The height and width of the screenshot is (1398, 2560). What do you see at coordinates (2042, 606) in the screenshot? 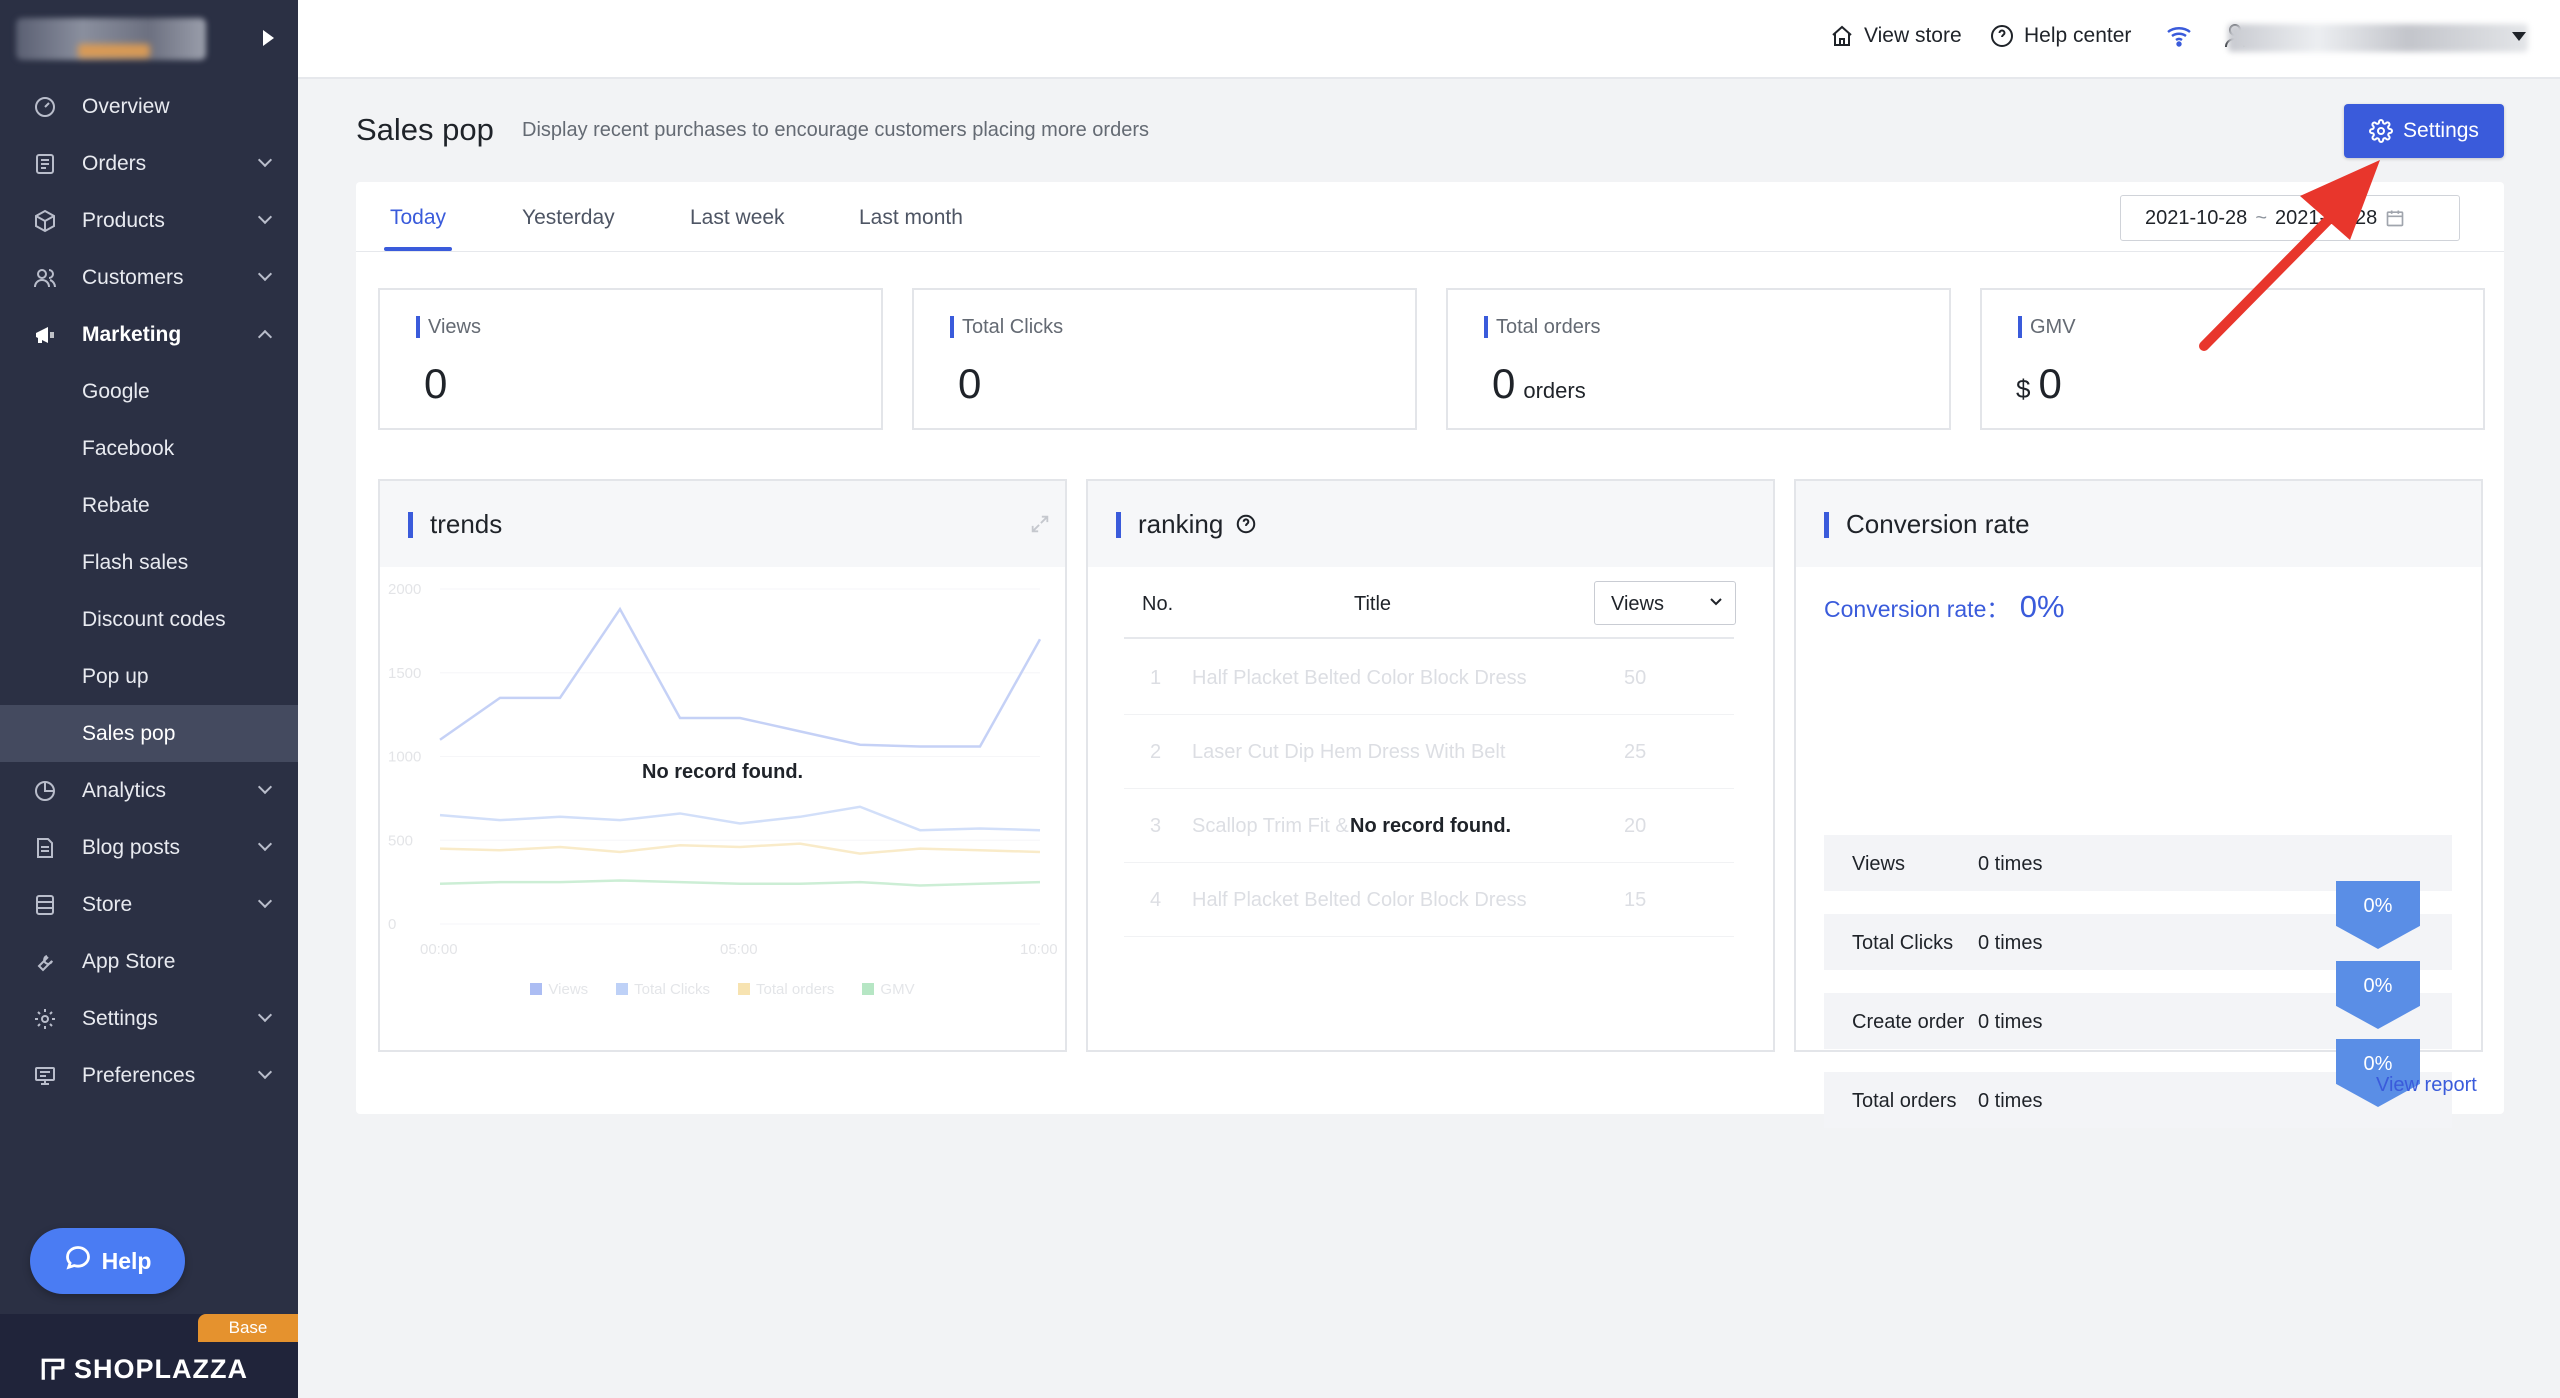
I see `conversion-rate-value: 0%` at bounding box center [2042, 606].